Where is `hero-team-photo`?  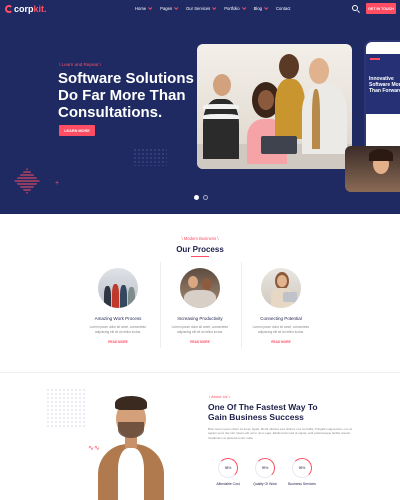
hero-team-photo is located at coordinates (274, 106).